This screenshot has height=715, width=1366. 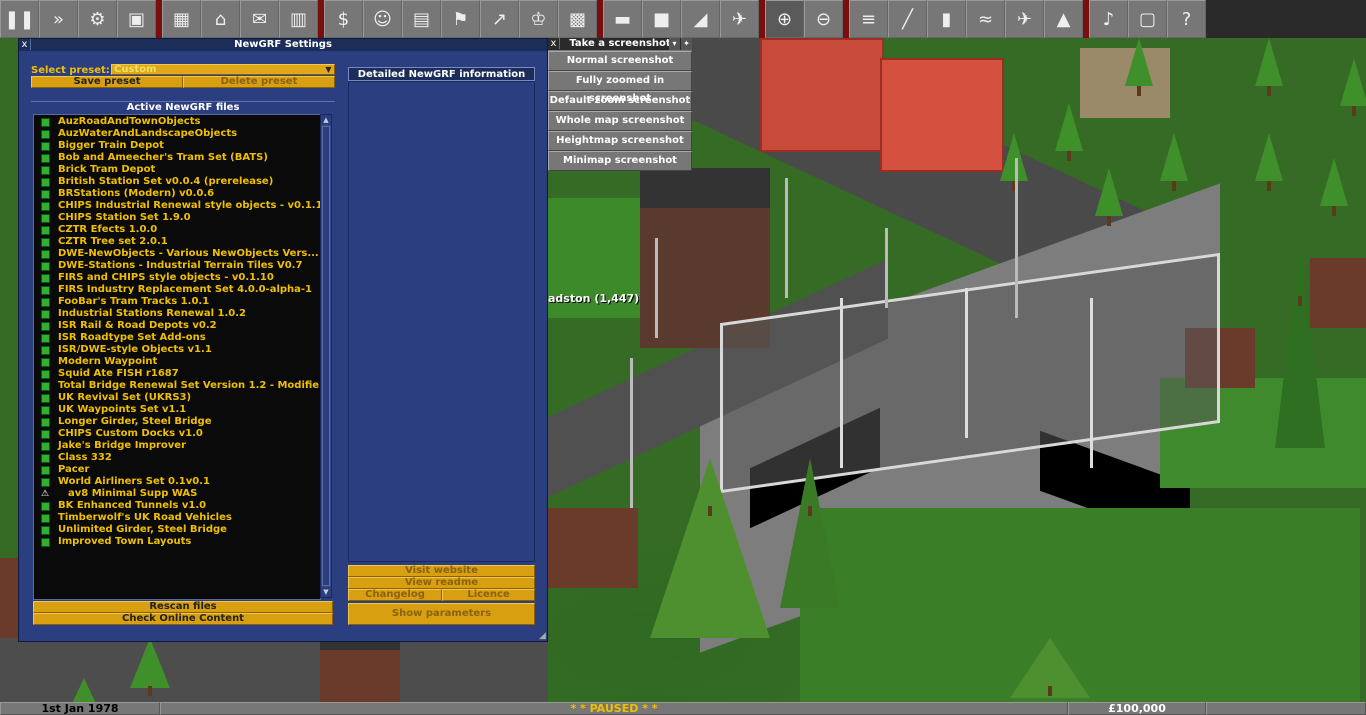 What do you see at coordinates (177, 458) in the screenshot?
I see `newgrf-list-item: Class 332` at bounding box center [177, 458].